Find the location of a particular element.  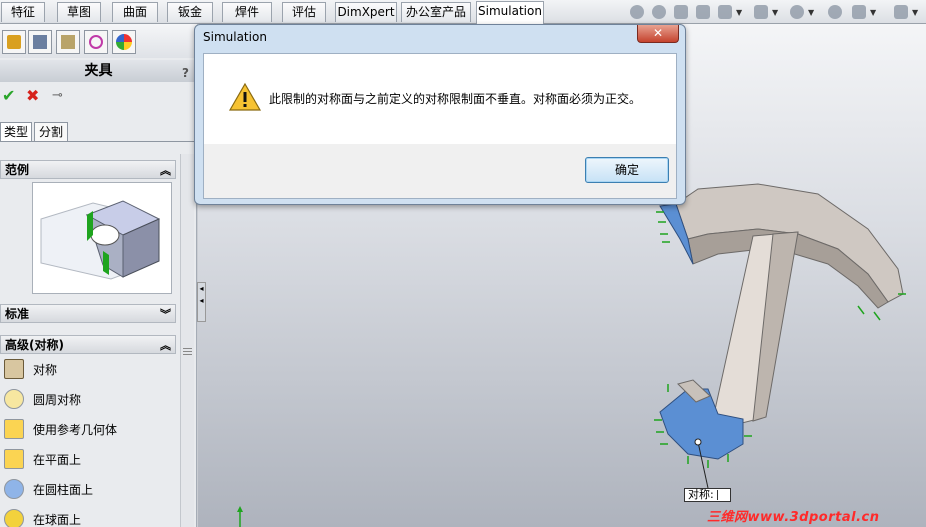

warning-message: 此限制的对称面与之前定义的对称限制面不垂直。对称面必须为正交。 is located at coordinates (455, 99).